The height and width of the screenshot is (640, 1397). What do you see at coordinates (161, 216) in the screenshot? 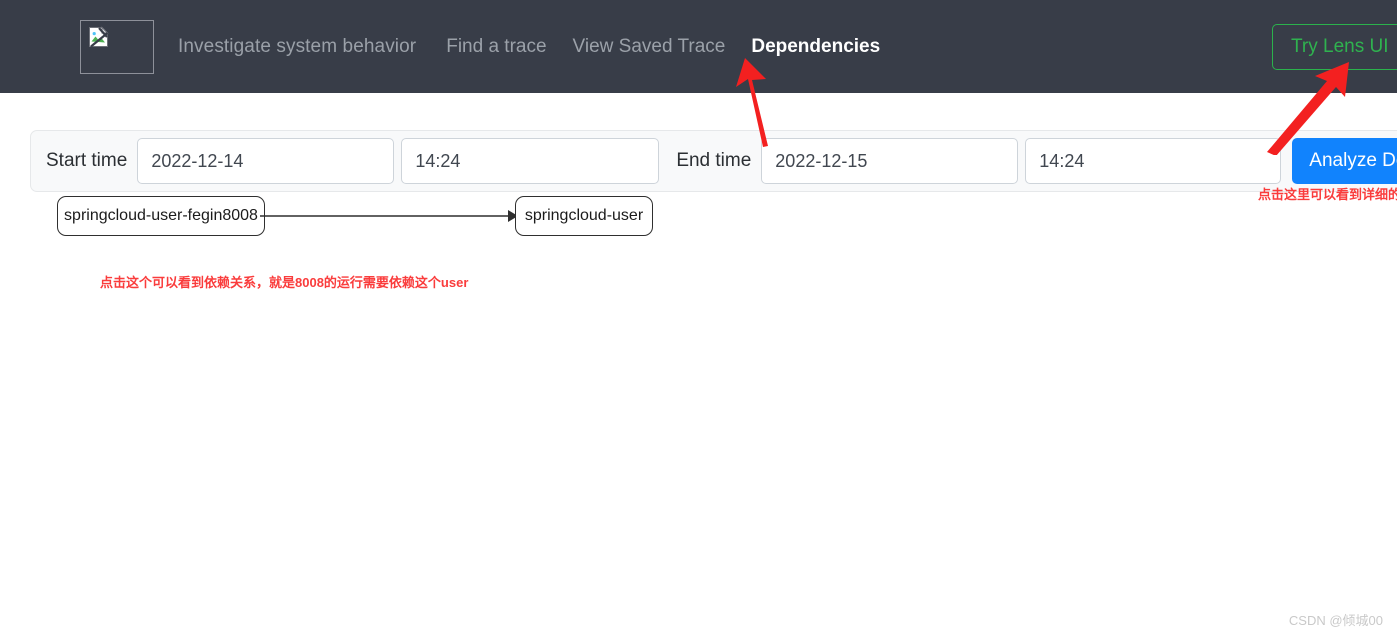
I see `graph-node-springcloud-user-fegin8008: springcloud-user-fegin8008` at bounding box center [161, 216].